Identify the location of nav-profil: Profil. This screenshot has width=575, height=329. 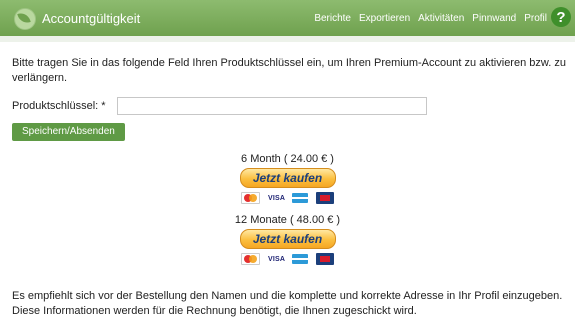
(535, 18).